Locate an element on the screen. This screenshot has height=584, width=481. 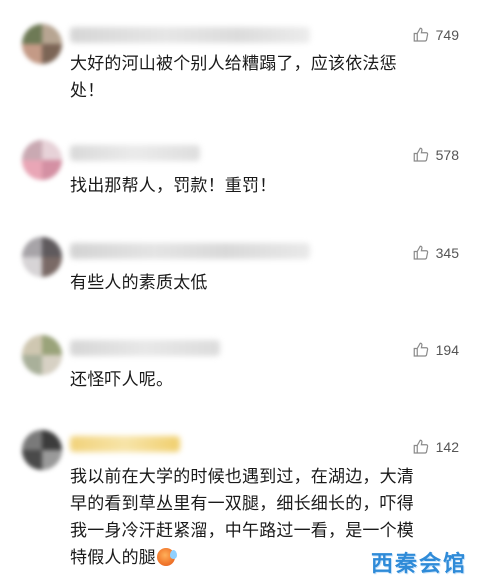
like-button: 749 is located at coordinates (435, 35).